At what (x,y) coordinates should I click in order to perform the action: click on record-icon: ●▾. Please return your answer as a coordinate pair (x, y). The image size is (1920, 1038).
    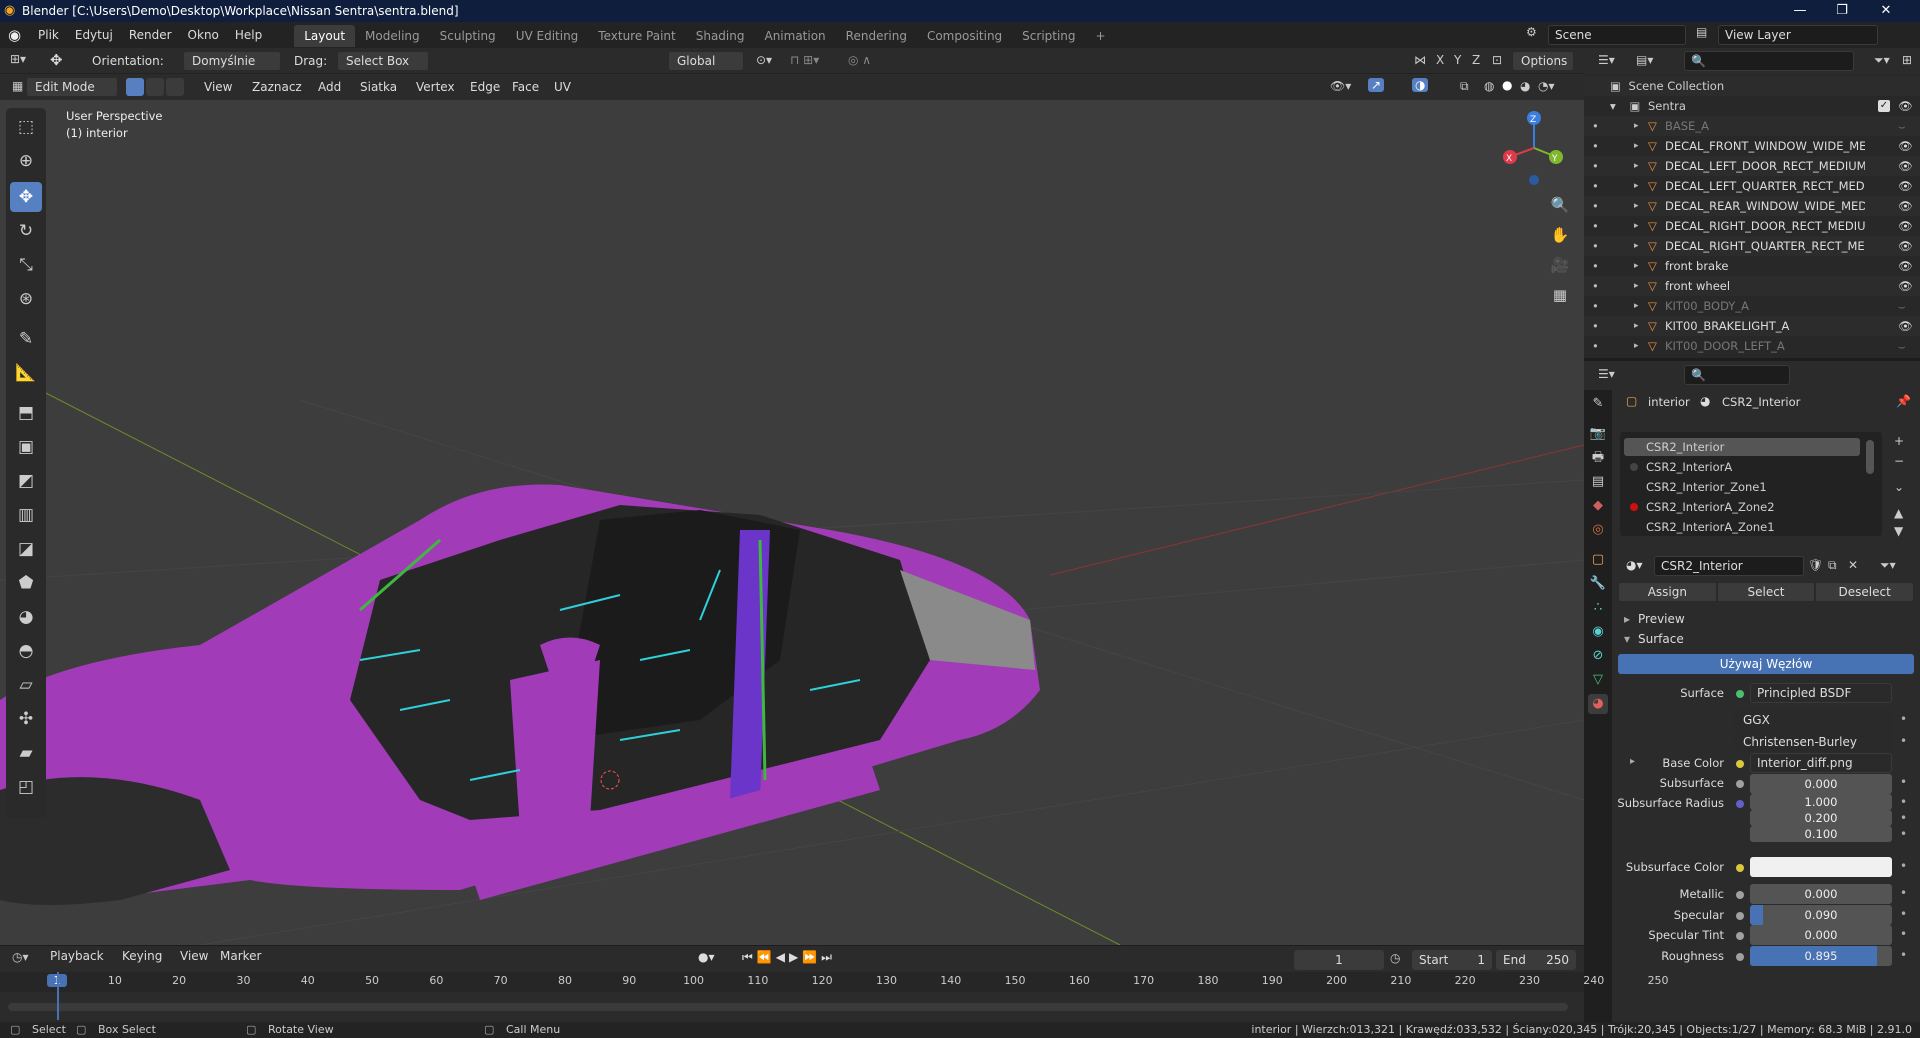
    Looking at the image, I should click on (706, 957).